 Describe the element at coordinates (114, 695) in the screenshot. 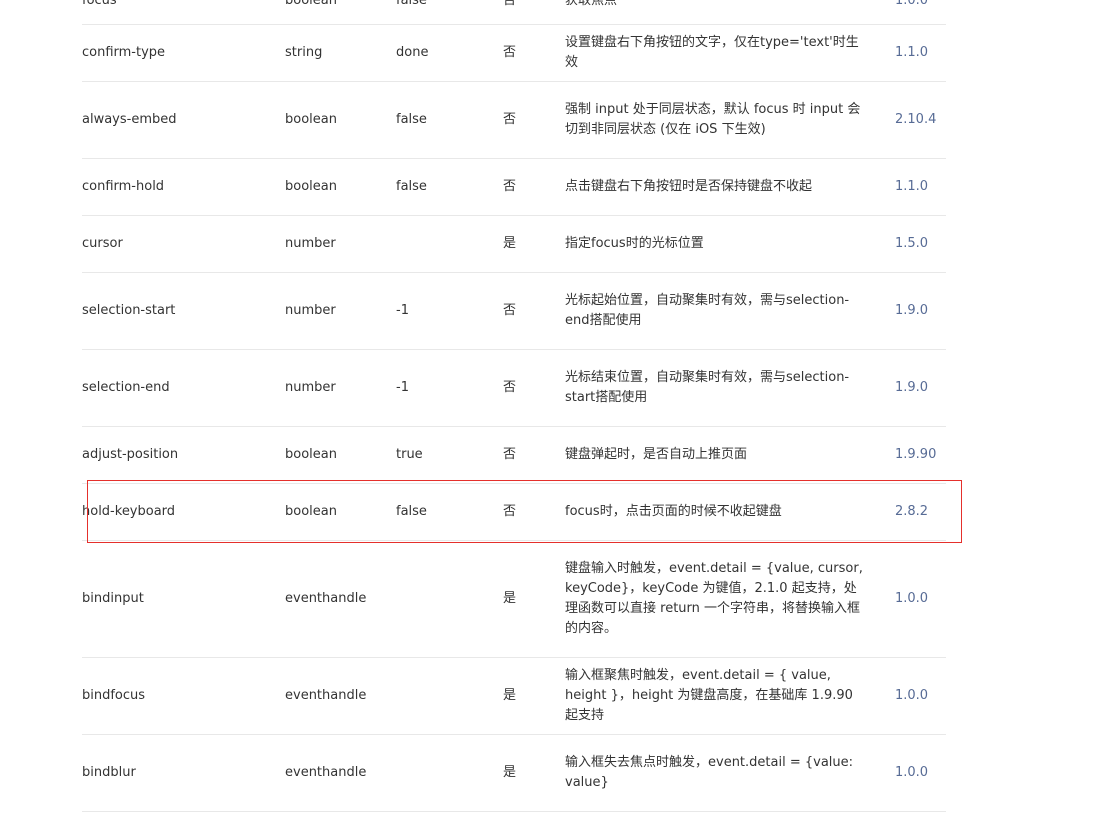

I see `prop-name: bindfocus` at that location.